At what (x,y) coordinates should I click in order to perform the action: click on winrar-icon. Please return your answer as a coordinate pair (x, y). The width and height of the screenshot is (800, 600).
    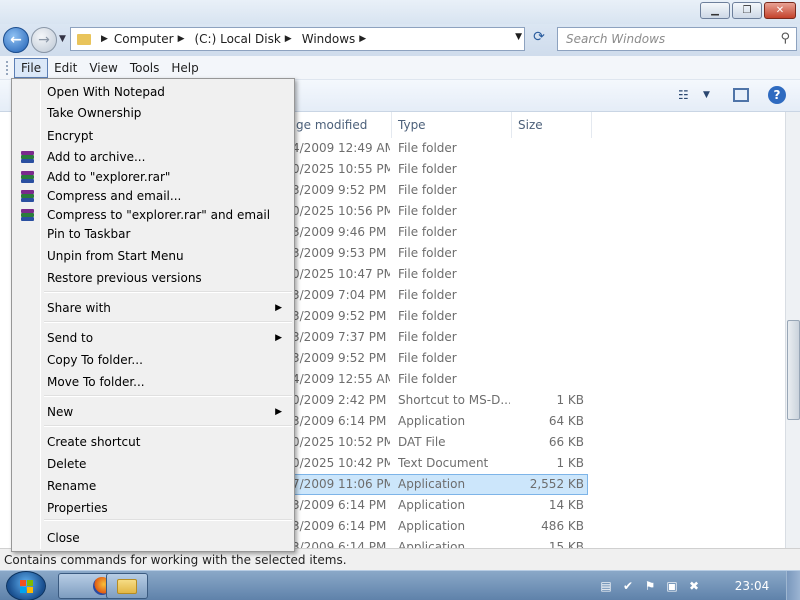
    Looking at the image, I should click on (27, 196).